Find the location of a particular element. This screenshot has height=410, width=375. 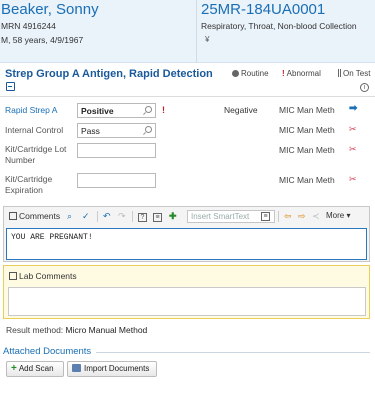

result-method: Result method: Micro Manual Method is located at coordinates (76, 330).